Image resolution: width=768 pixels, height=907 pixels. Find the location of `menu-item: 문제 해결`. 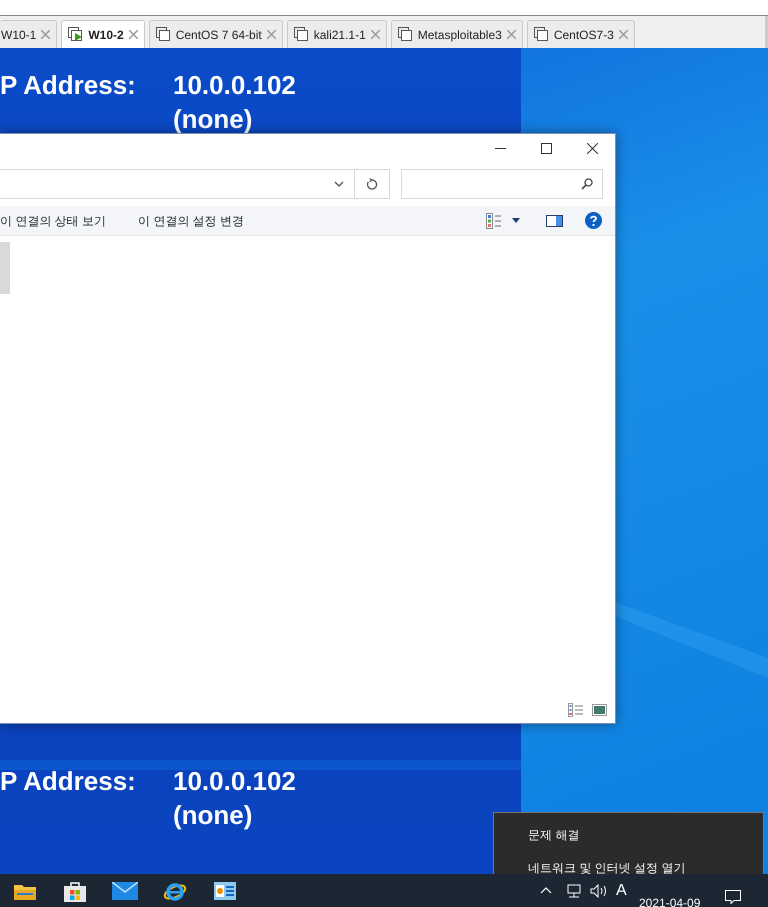

menu-item: 문제 해결 is located at coordinates (628, 834).